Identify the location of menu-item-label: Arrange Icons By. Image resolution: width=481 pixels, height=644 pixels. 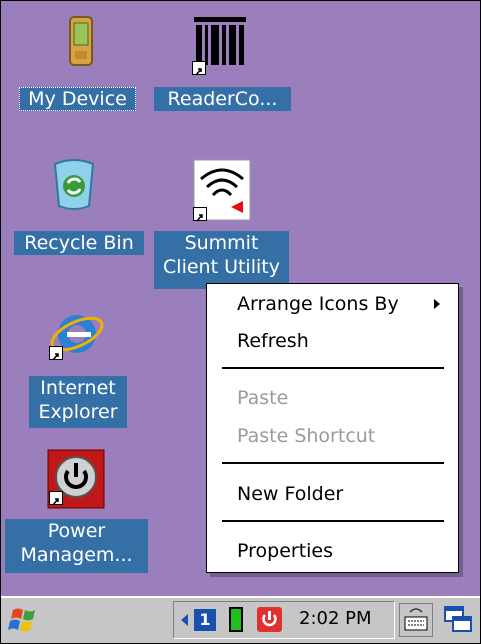
(318, 304).